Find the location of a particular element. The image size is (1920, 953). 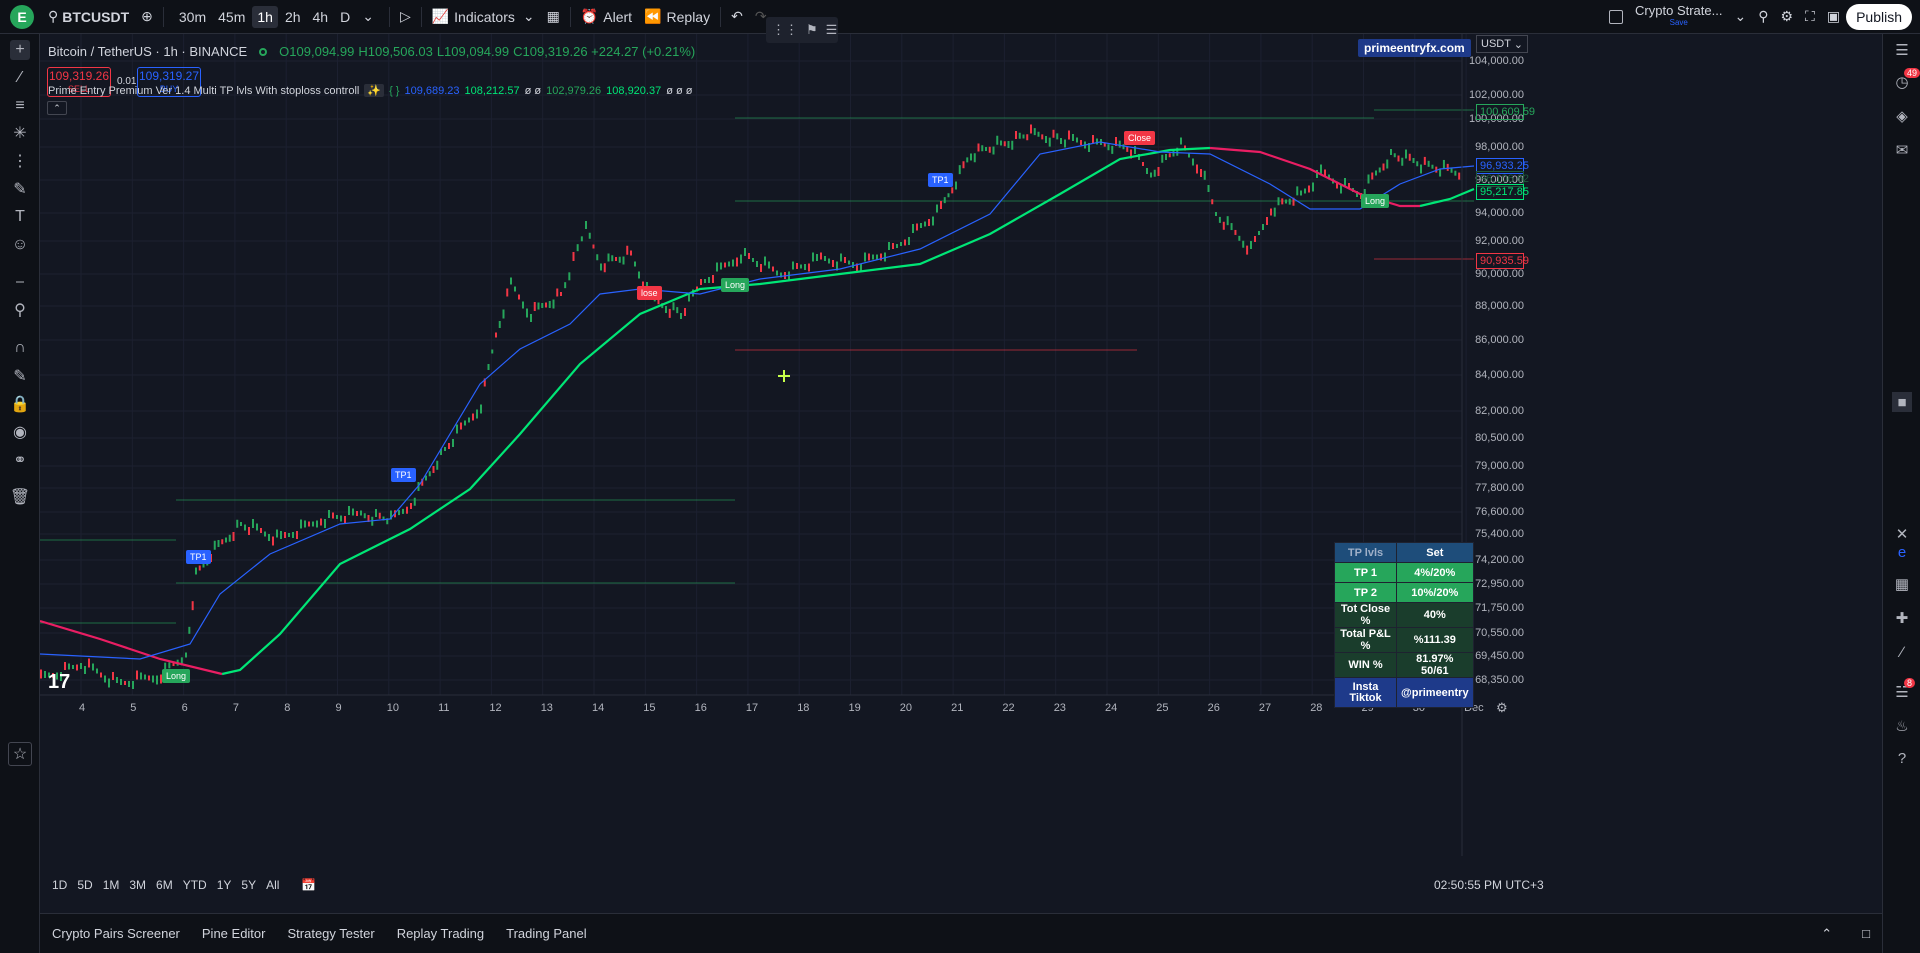

signal-icon: ☱ 8 is located at coordinates (1904, 690).